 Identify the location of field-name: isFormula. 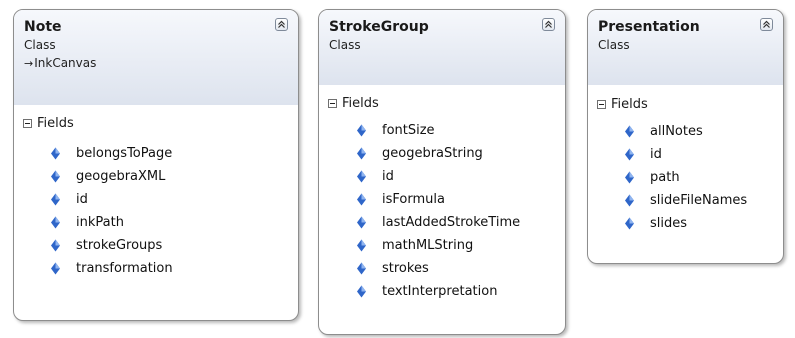
(413, 199).